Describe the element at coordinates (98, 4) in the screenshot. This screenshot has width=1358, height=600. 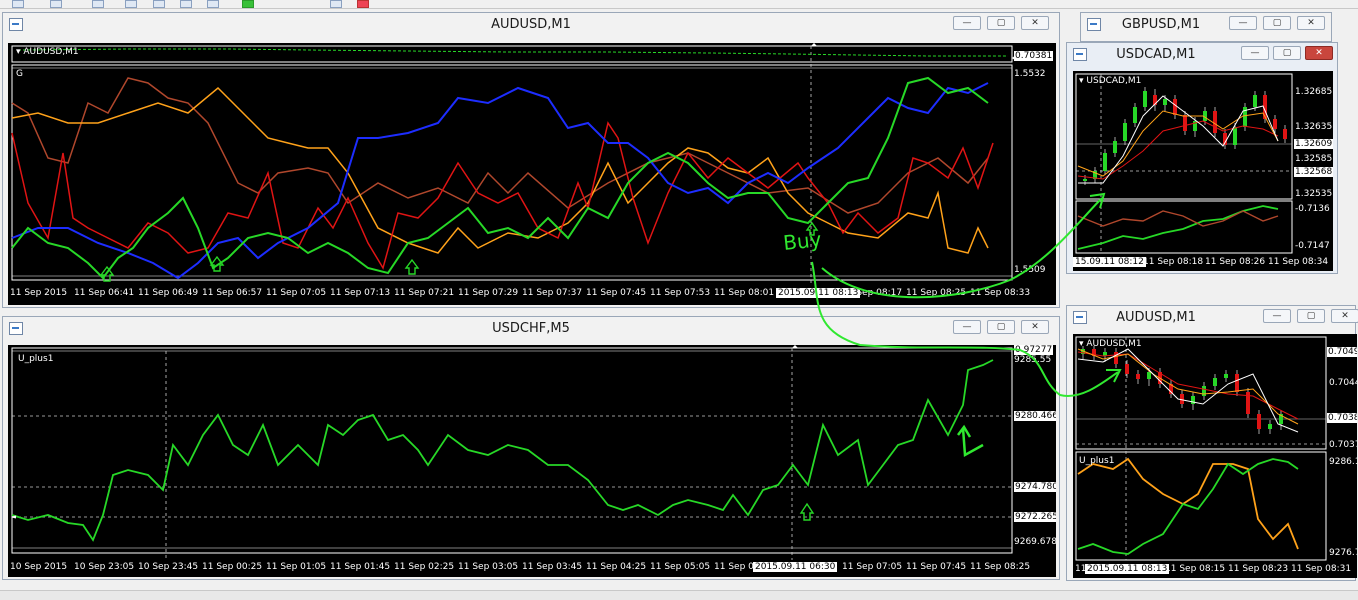
I see `toolbar-profile-icon` at that location.